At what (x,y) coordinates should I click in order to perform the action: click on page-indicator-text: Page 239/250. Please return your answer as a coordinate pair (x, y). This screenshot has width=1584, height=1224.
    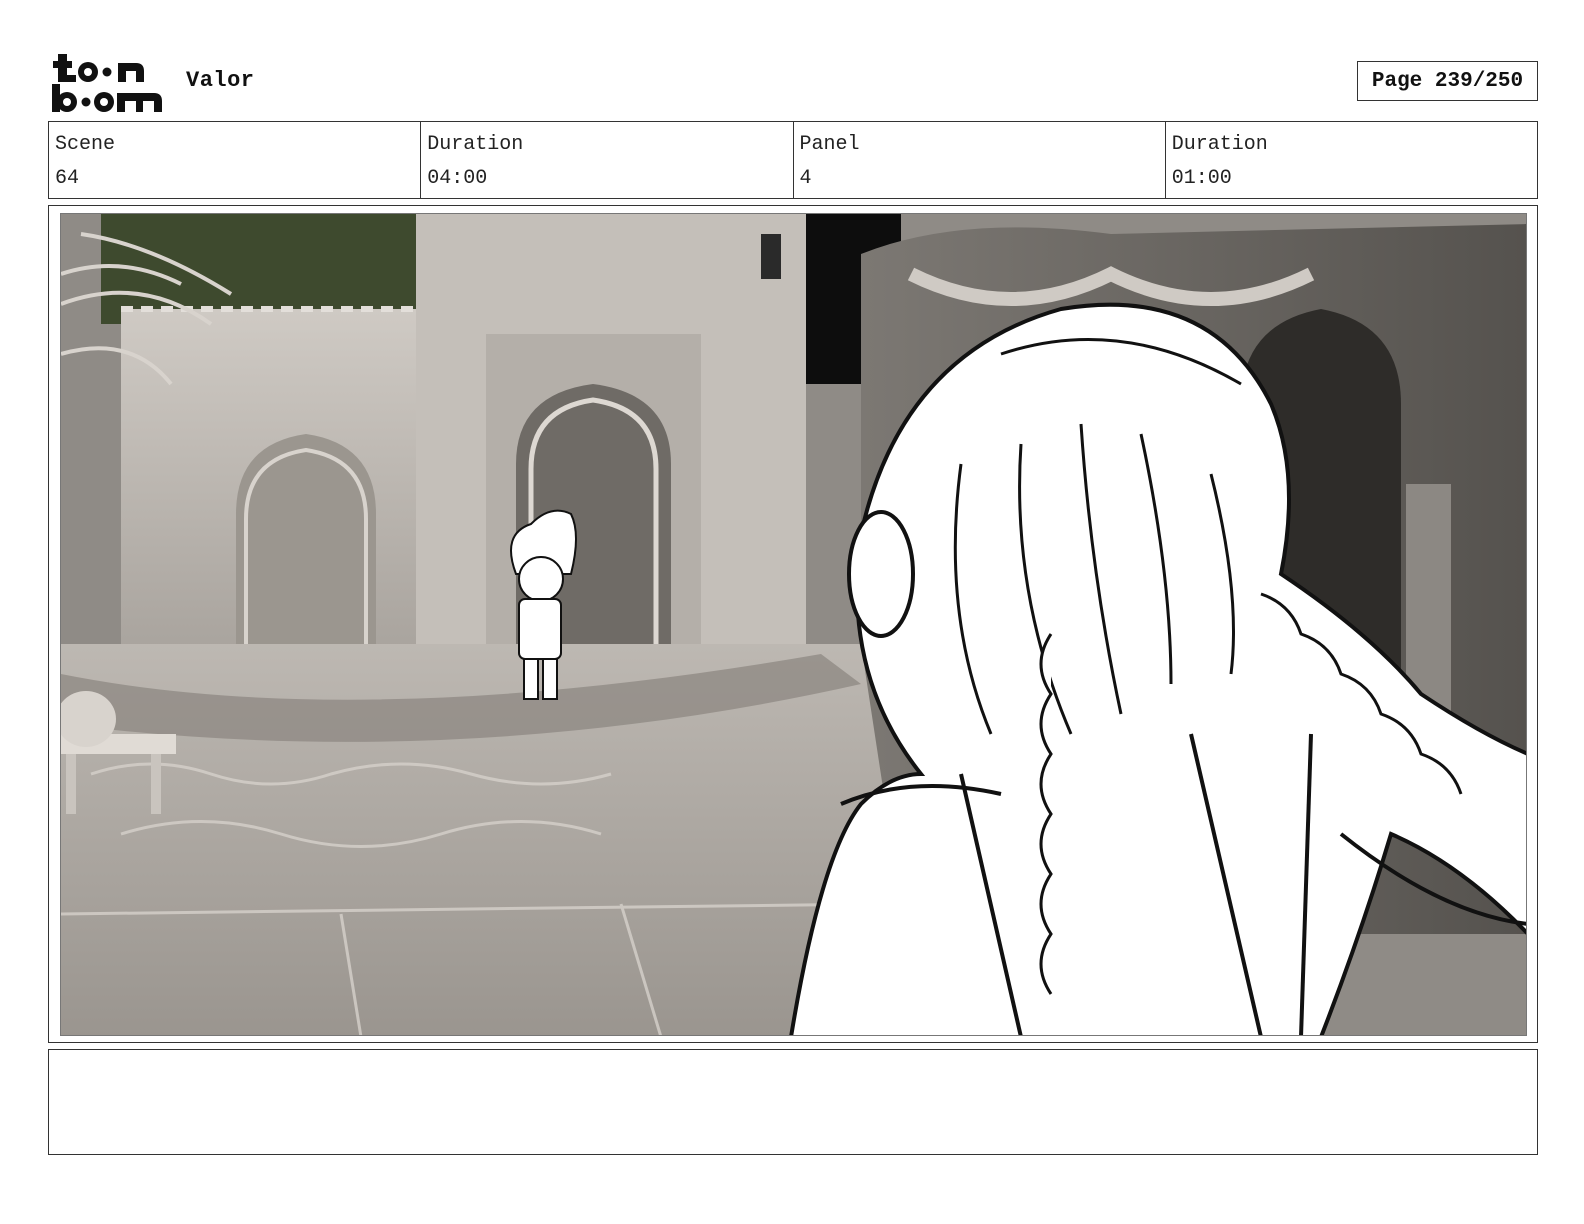
    Looking at the image, I should click on (1447, 81).